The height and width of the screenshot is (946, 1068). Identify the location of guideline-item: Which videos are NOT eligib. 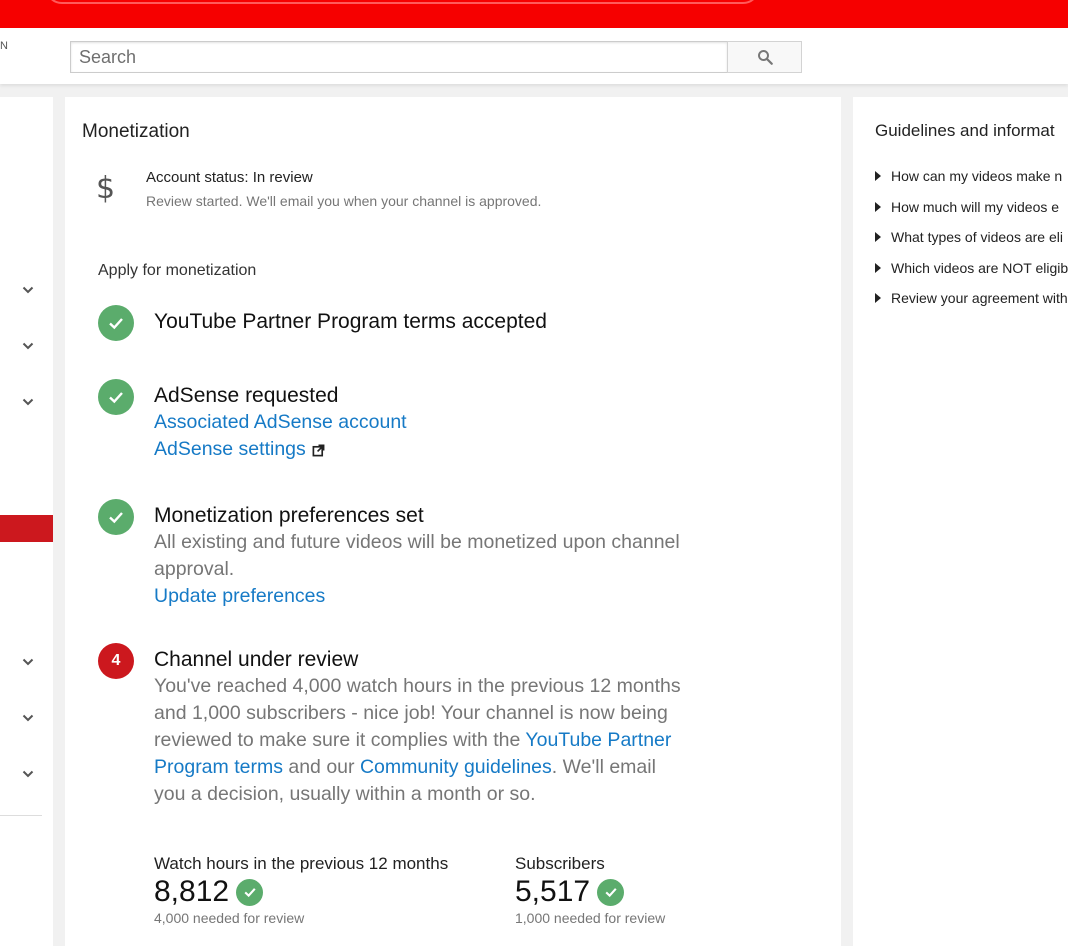
(971, 268).